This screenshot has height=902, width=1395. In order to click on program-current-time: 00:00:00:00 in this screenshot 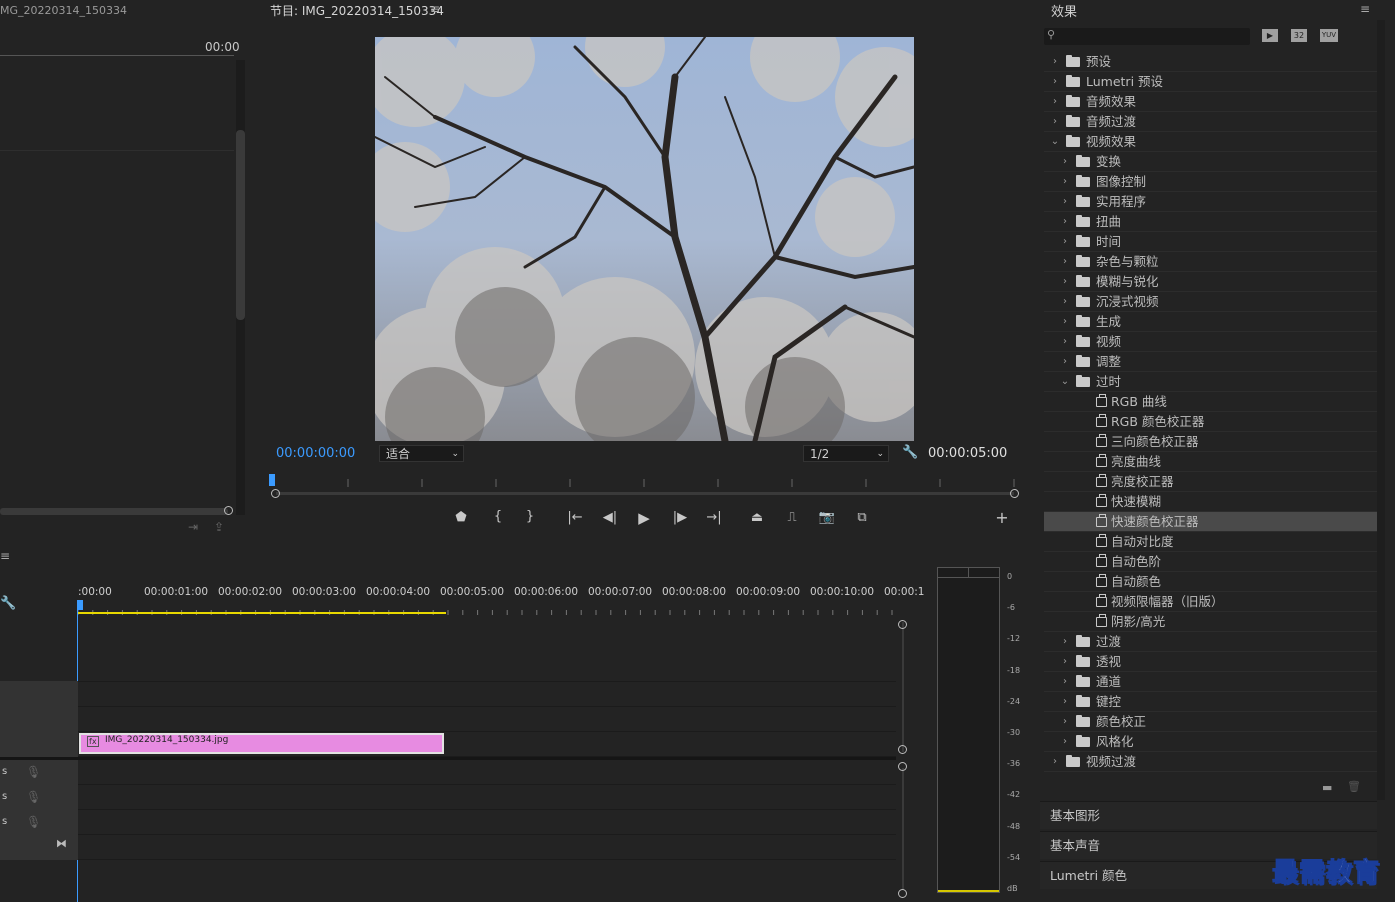, I will do `click(315, 453)`.